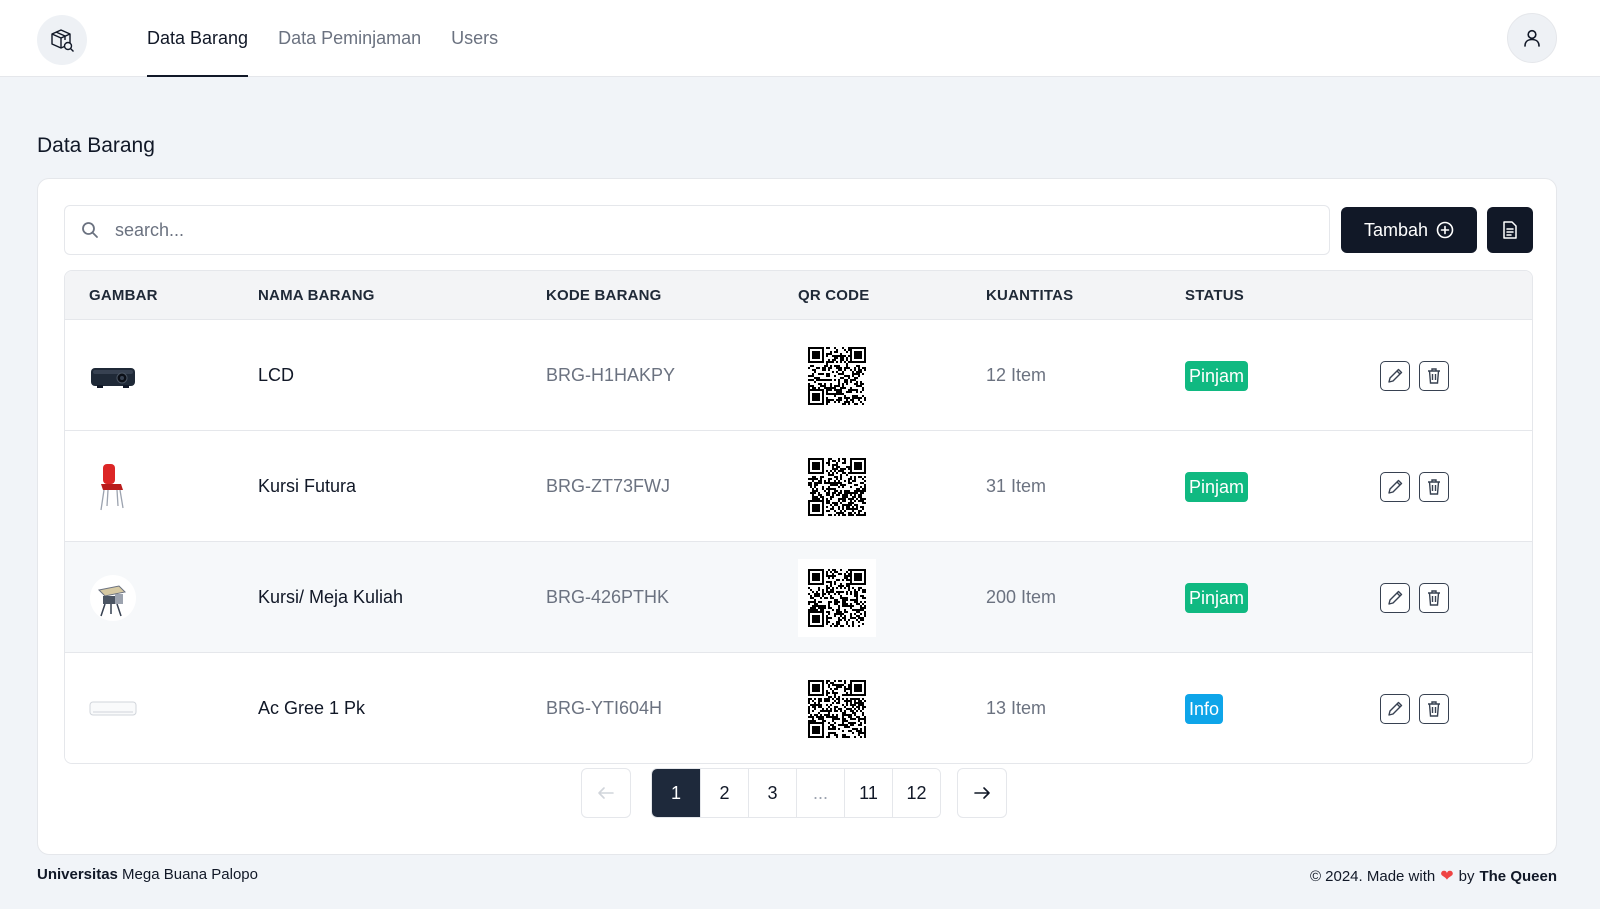 This screenshot has width=1600, height=909. Describe the element at coordinates (715, 230) in the screenshot. I see `search-input` at that location.